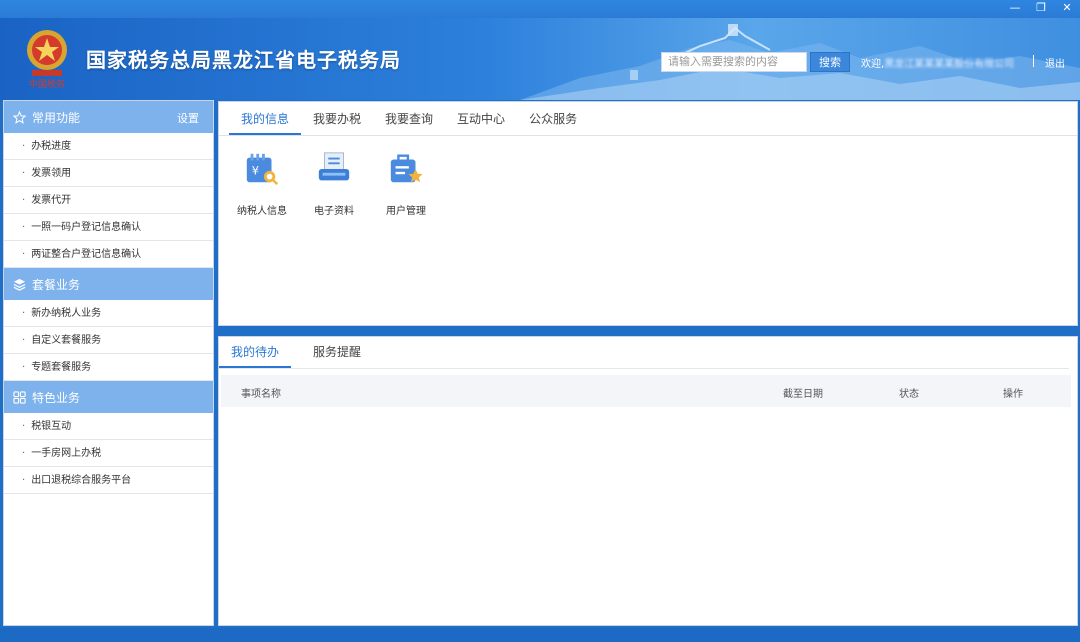 This screenshot has width=1080, height=642. What do you see at coordinates (108, 397) in the screenshot?
I see `sidebar-section-special: 特色业务` at bounding box center [108, 397].